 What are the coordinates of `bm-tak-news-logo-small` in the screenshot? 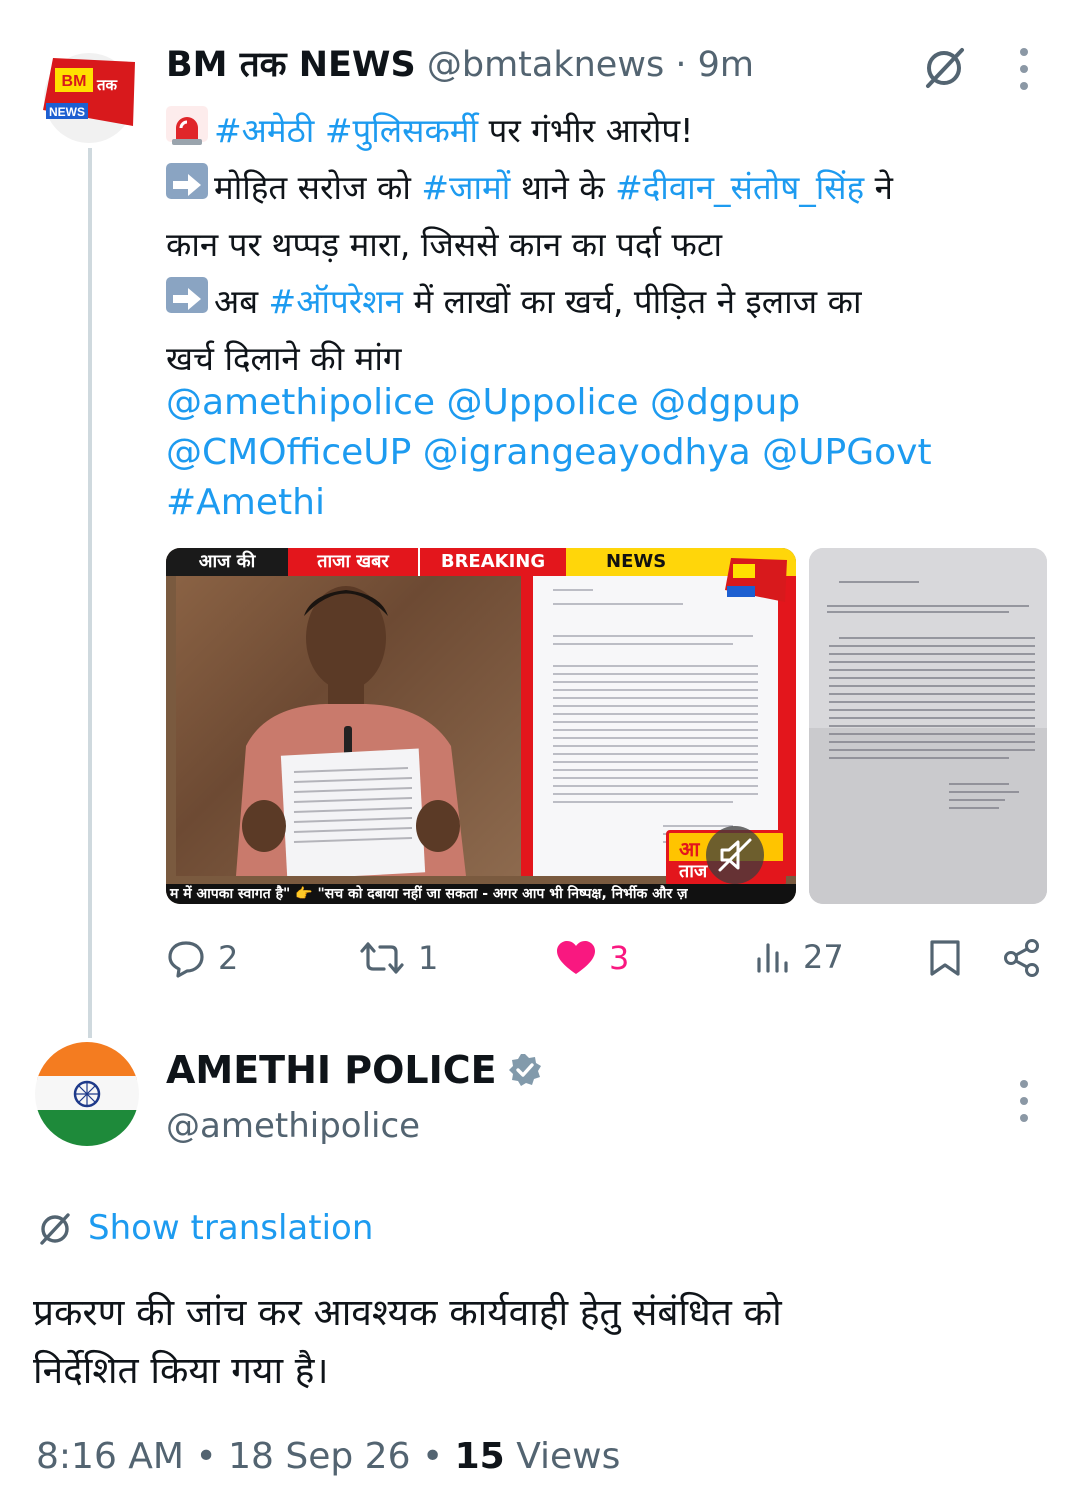 It's located at (756, 582).